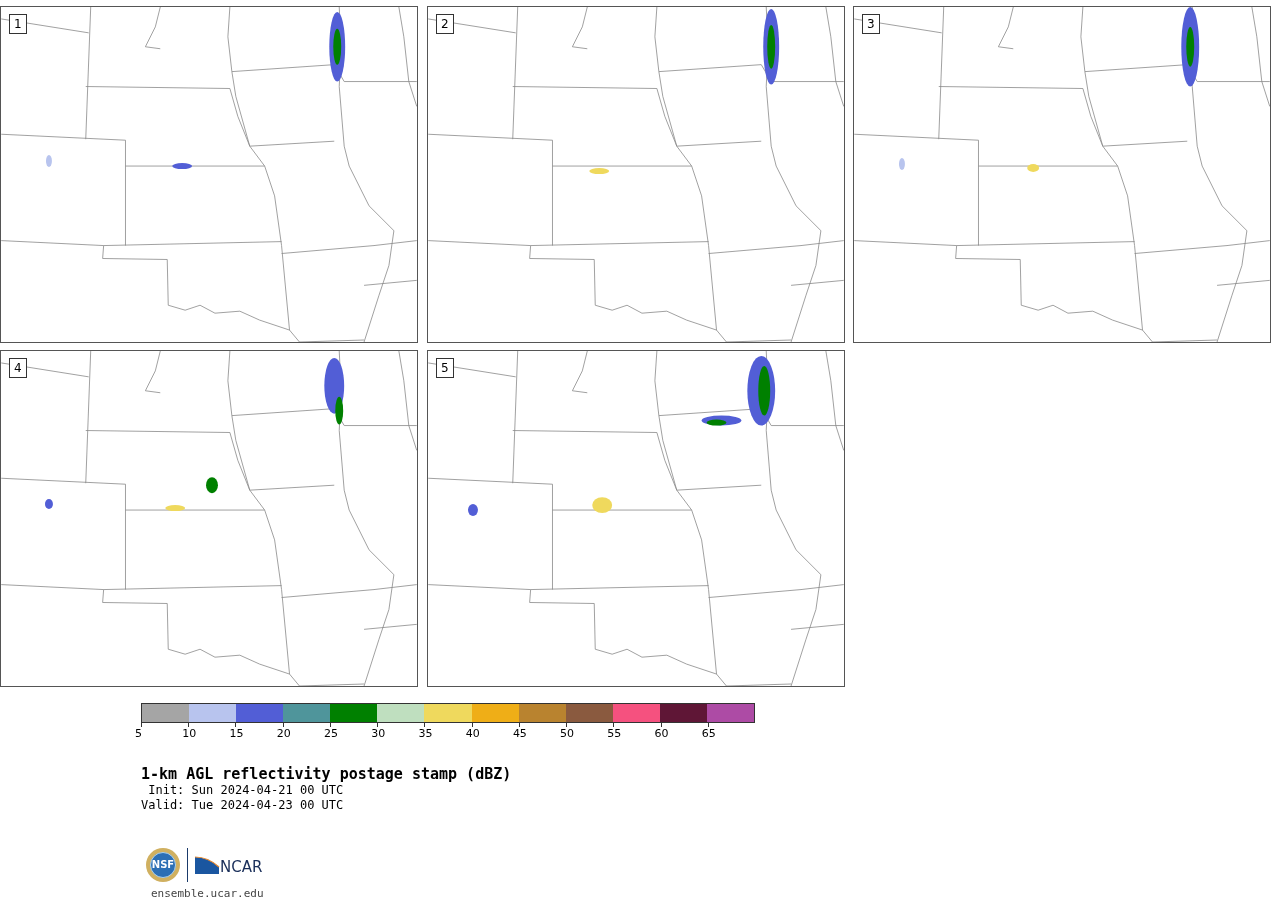 The height and width of the screenshot is (901, 1280). Describe the element at coordinates (236, 733) in the screenshot. I see `tick-label: 15` at that location.